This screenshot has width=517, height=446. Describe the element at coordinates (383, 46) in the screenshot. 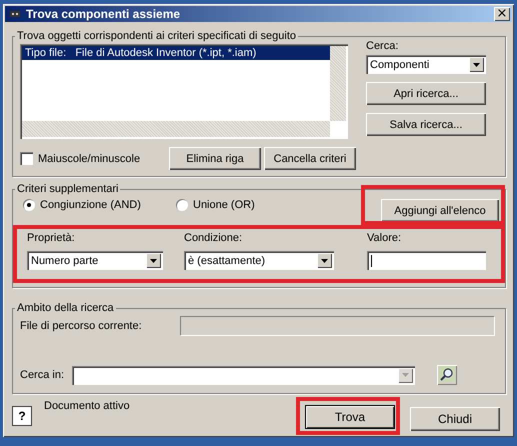

I see `search-label: Cerca:` at that location.